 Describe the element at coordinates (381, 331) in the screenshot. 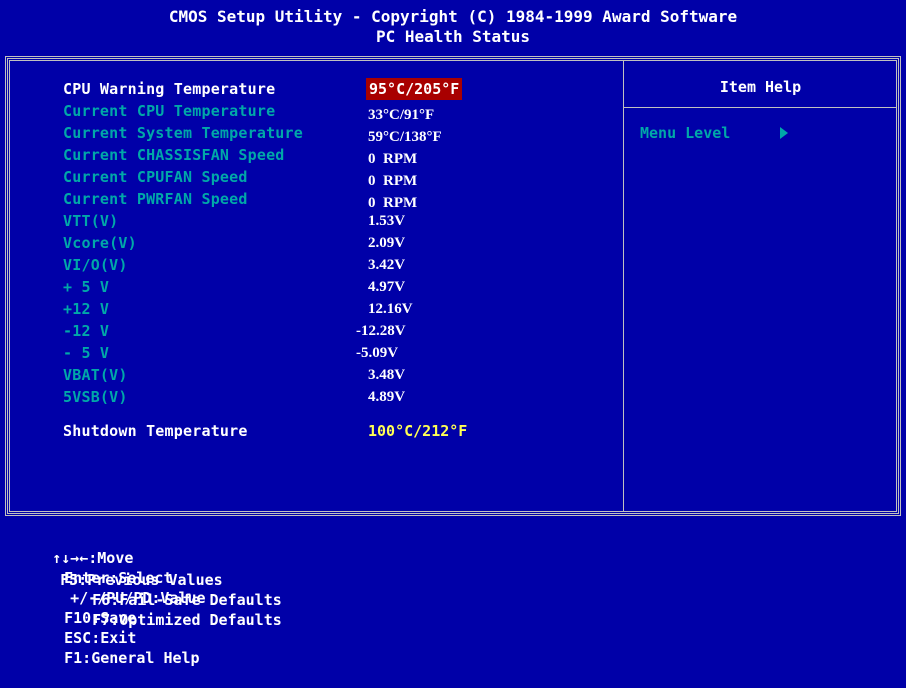

I see `setting-value: -12.28V` at that location.